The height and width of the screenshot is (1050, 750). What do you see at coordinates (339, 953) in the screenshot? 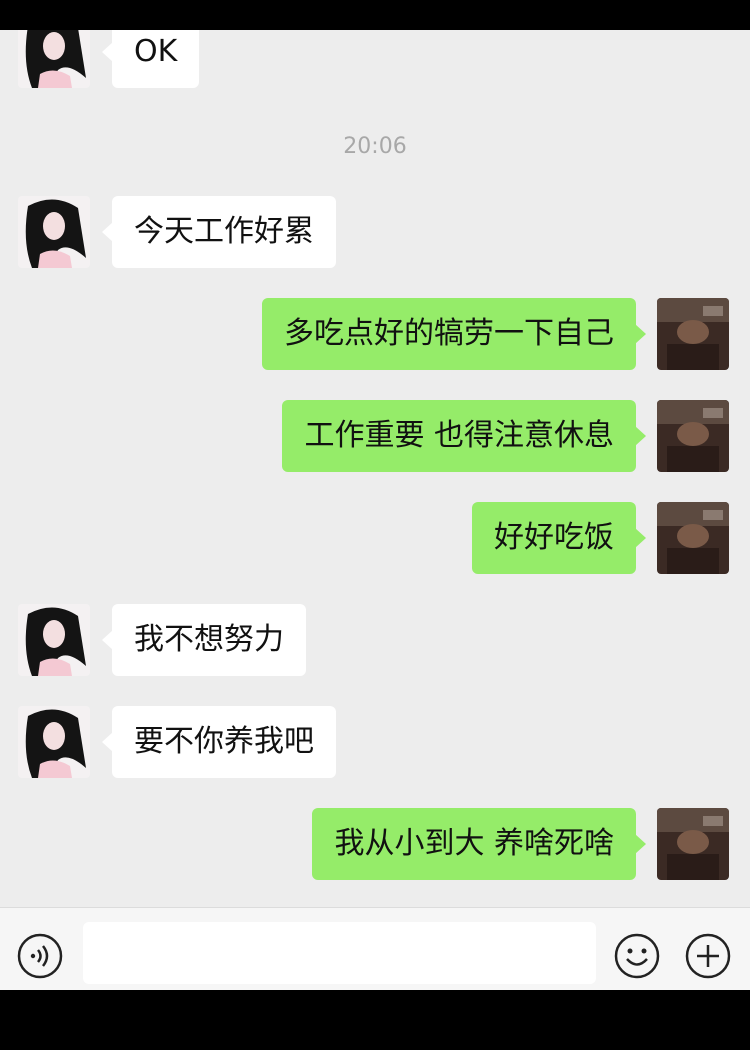
I see `message-input` at bounding box center [339, 953].